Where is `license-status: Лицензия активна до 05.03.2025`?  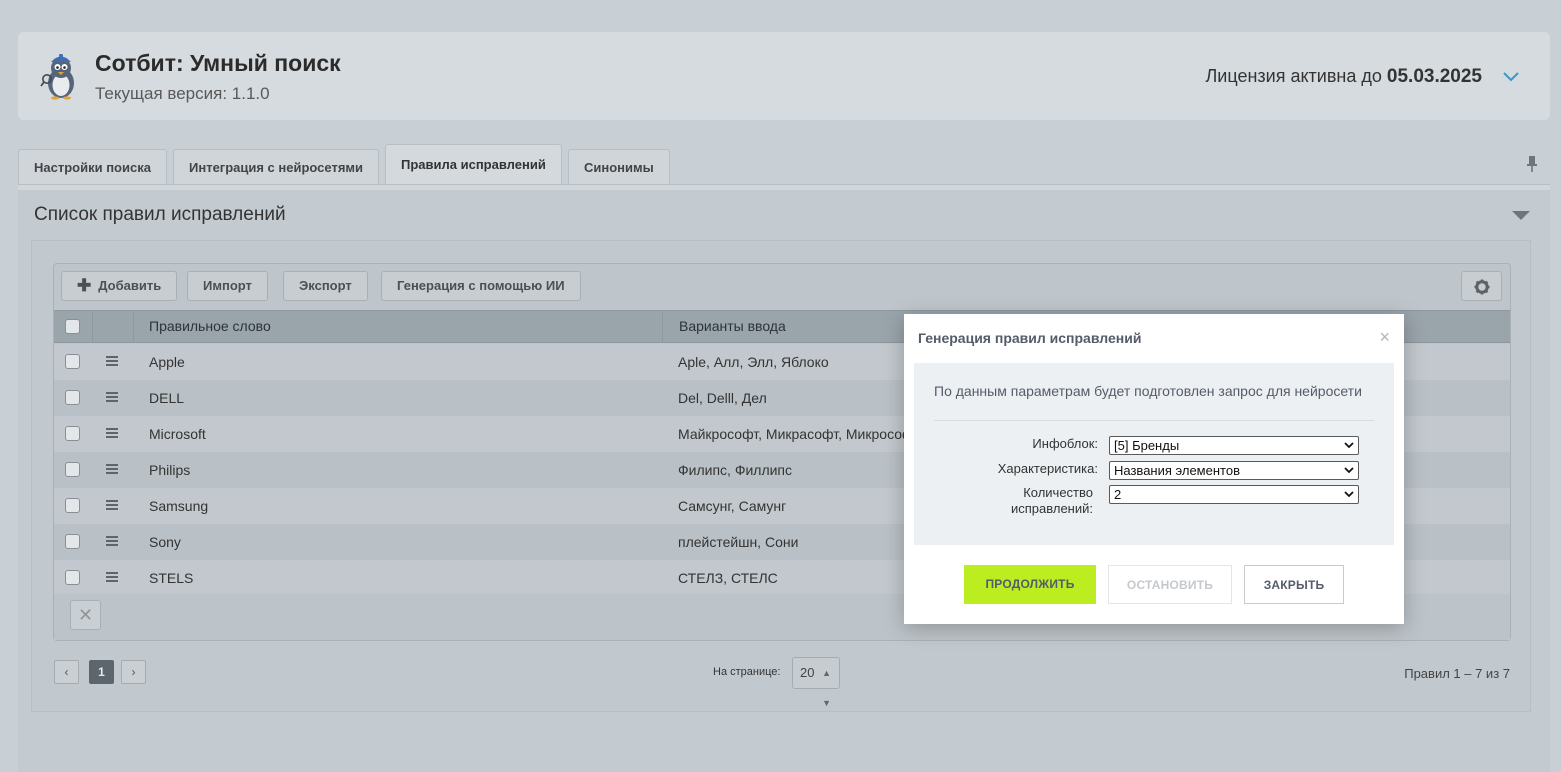
license-status: Лицензия активна до 05.03.2025 is located at coordinates (1343, 77).